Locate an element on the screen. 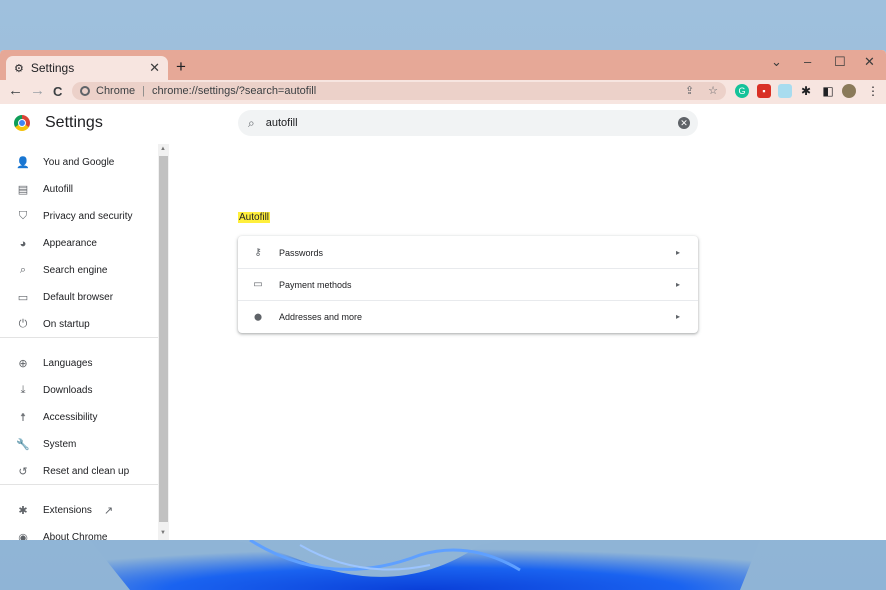  sidebar-item: ⤓ Downloads is located at coordinates (79, 390).